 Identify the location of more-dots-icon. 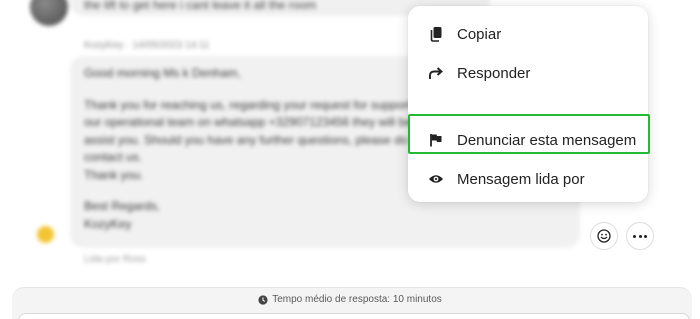
(640, 236).